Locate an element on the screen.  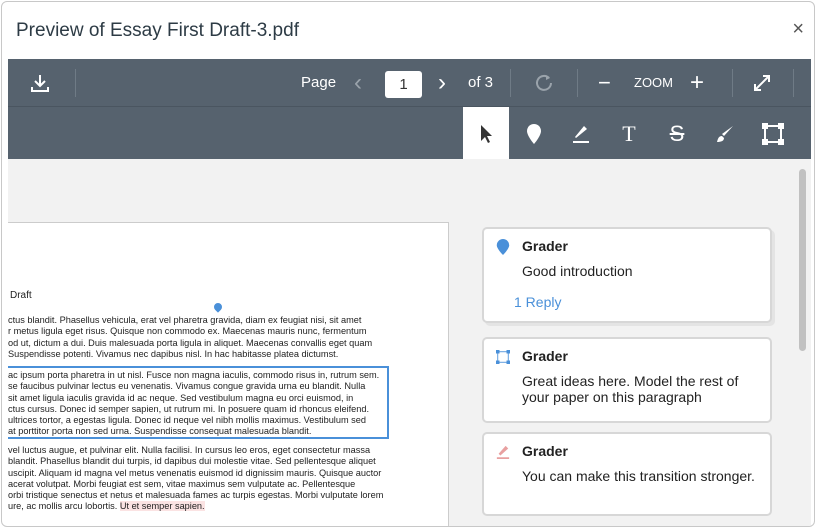
text-tool: T is located at coordinates (629, 133).